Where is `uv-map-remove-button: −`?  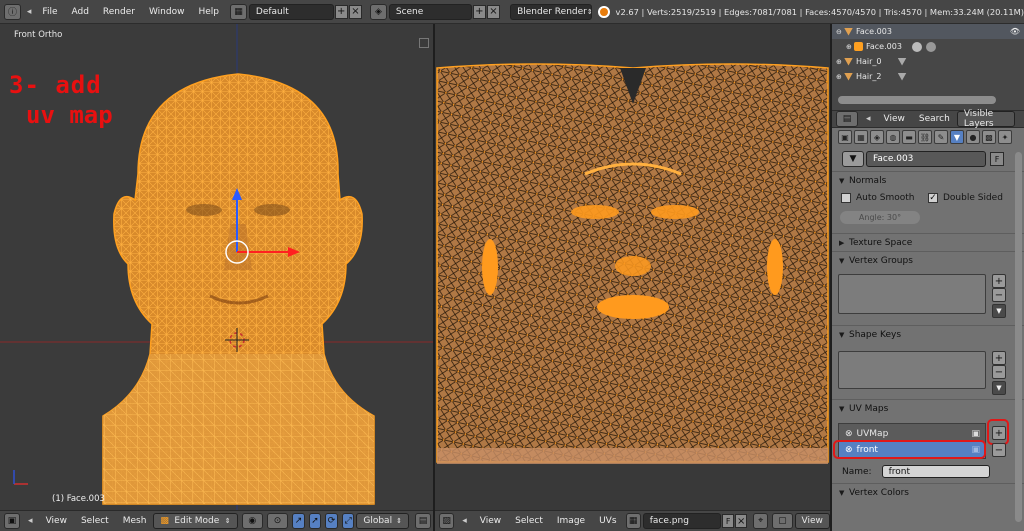 uv-map-remove-button: − is located at coordinates (999, 450).